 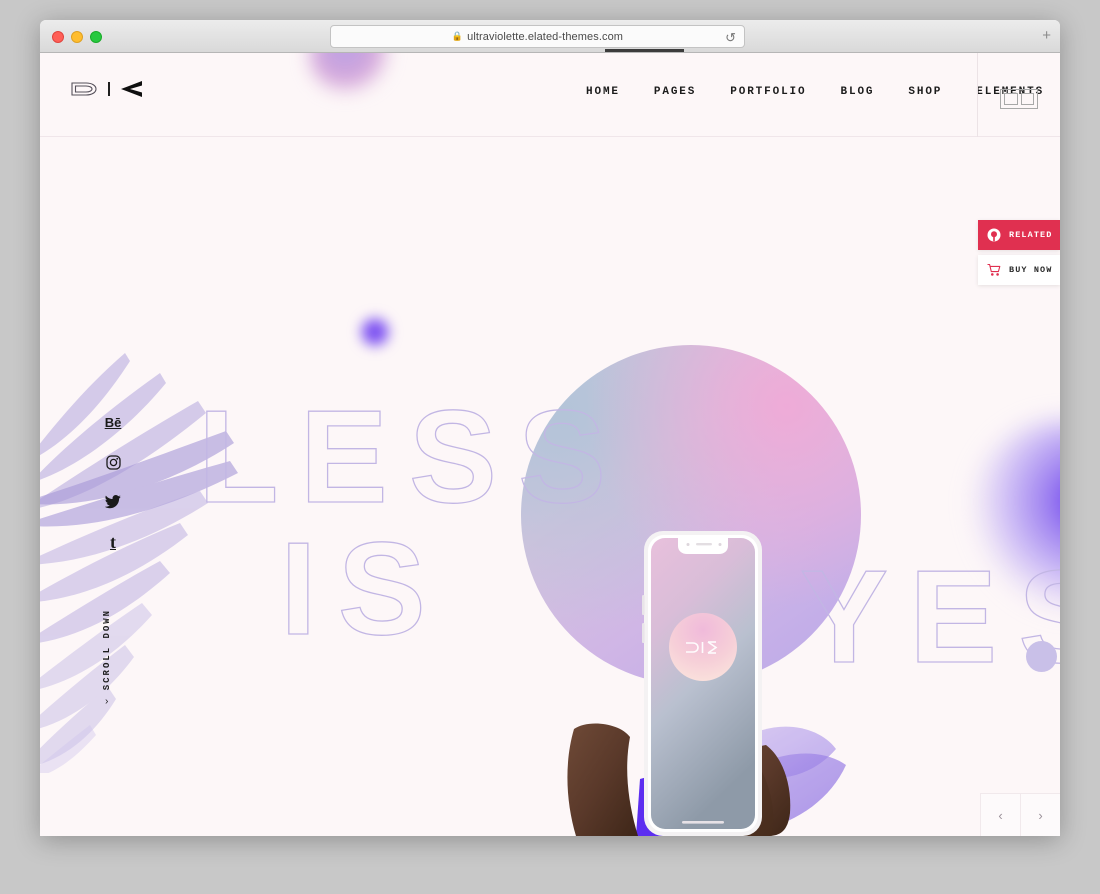 I want to click on related-button-label: RELATED, so click(x=1031, y=235).